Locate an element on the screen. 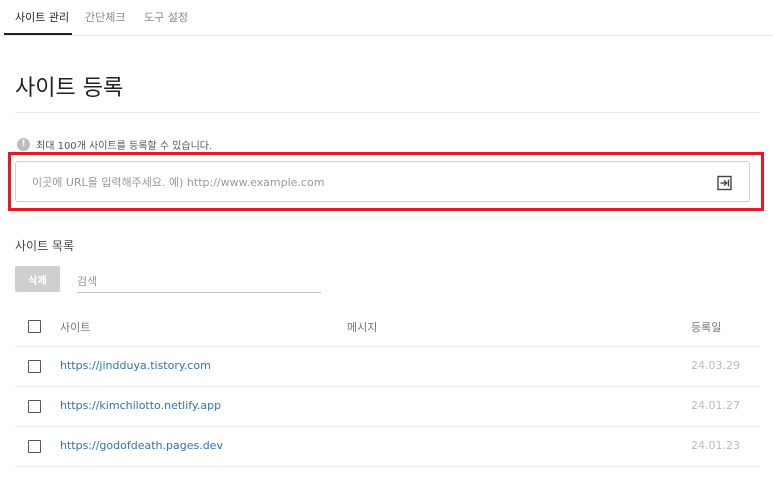 The image size is (773, 493). select-all-checkbox is located at coordinates (34, 326).